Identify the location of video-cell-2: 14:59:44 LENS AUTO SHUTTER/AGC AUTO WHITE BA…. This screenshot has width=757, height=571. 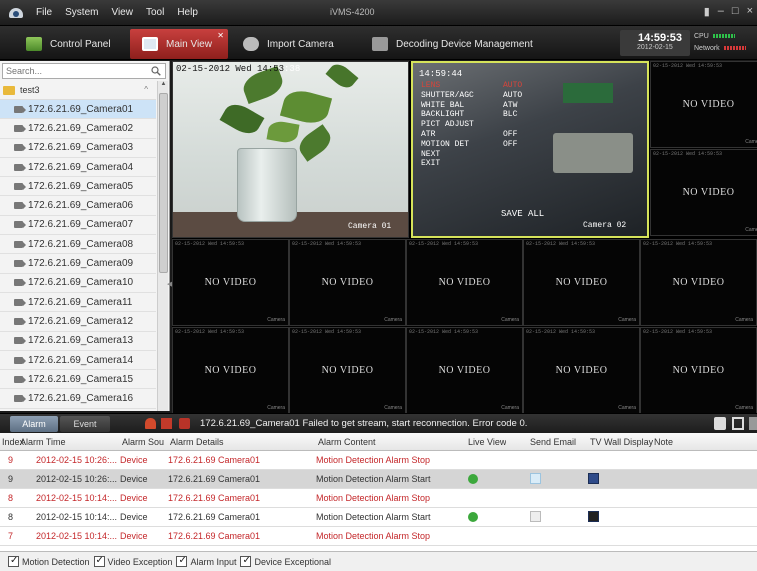
(530, 149).